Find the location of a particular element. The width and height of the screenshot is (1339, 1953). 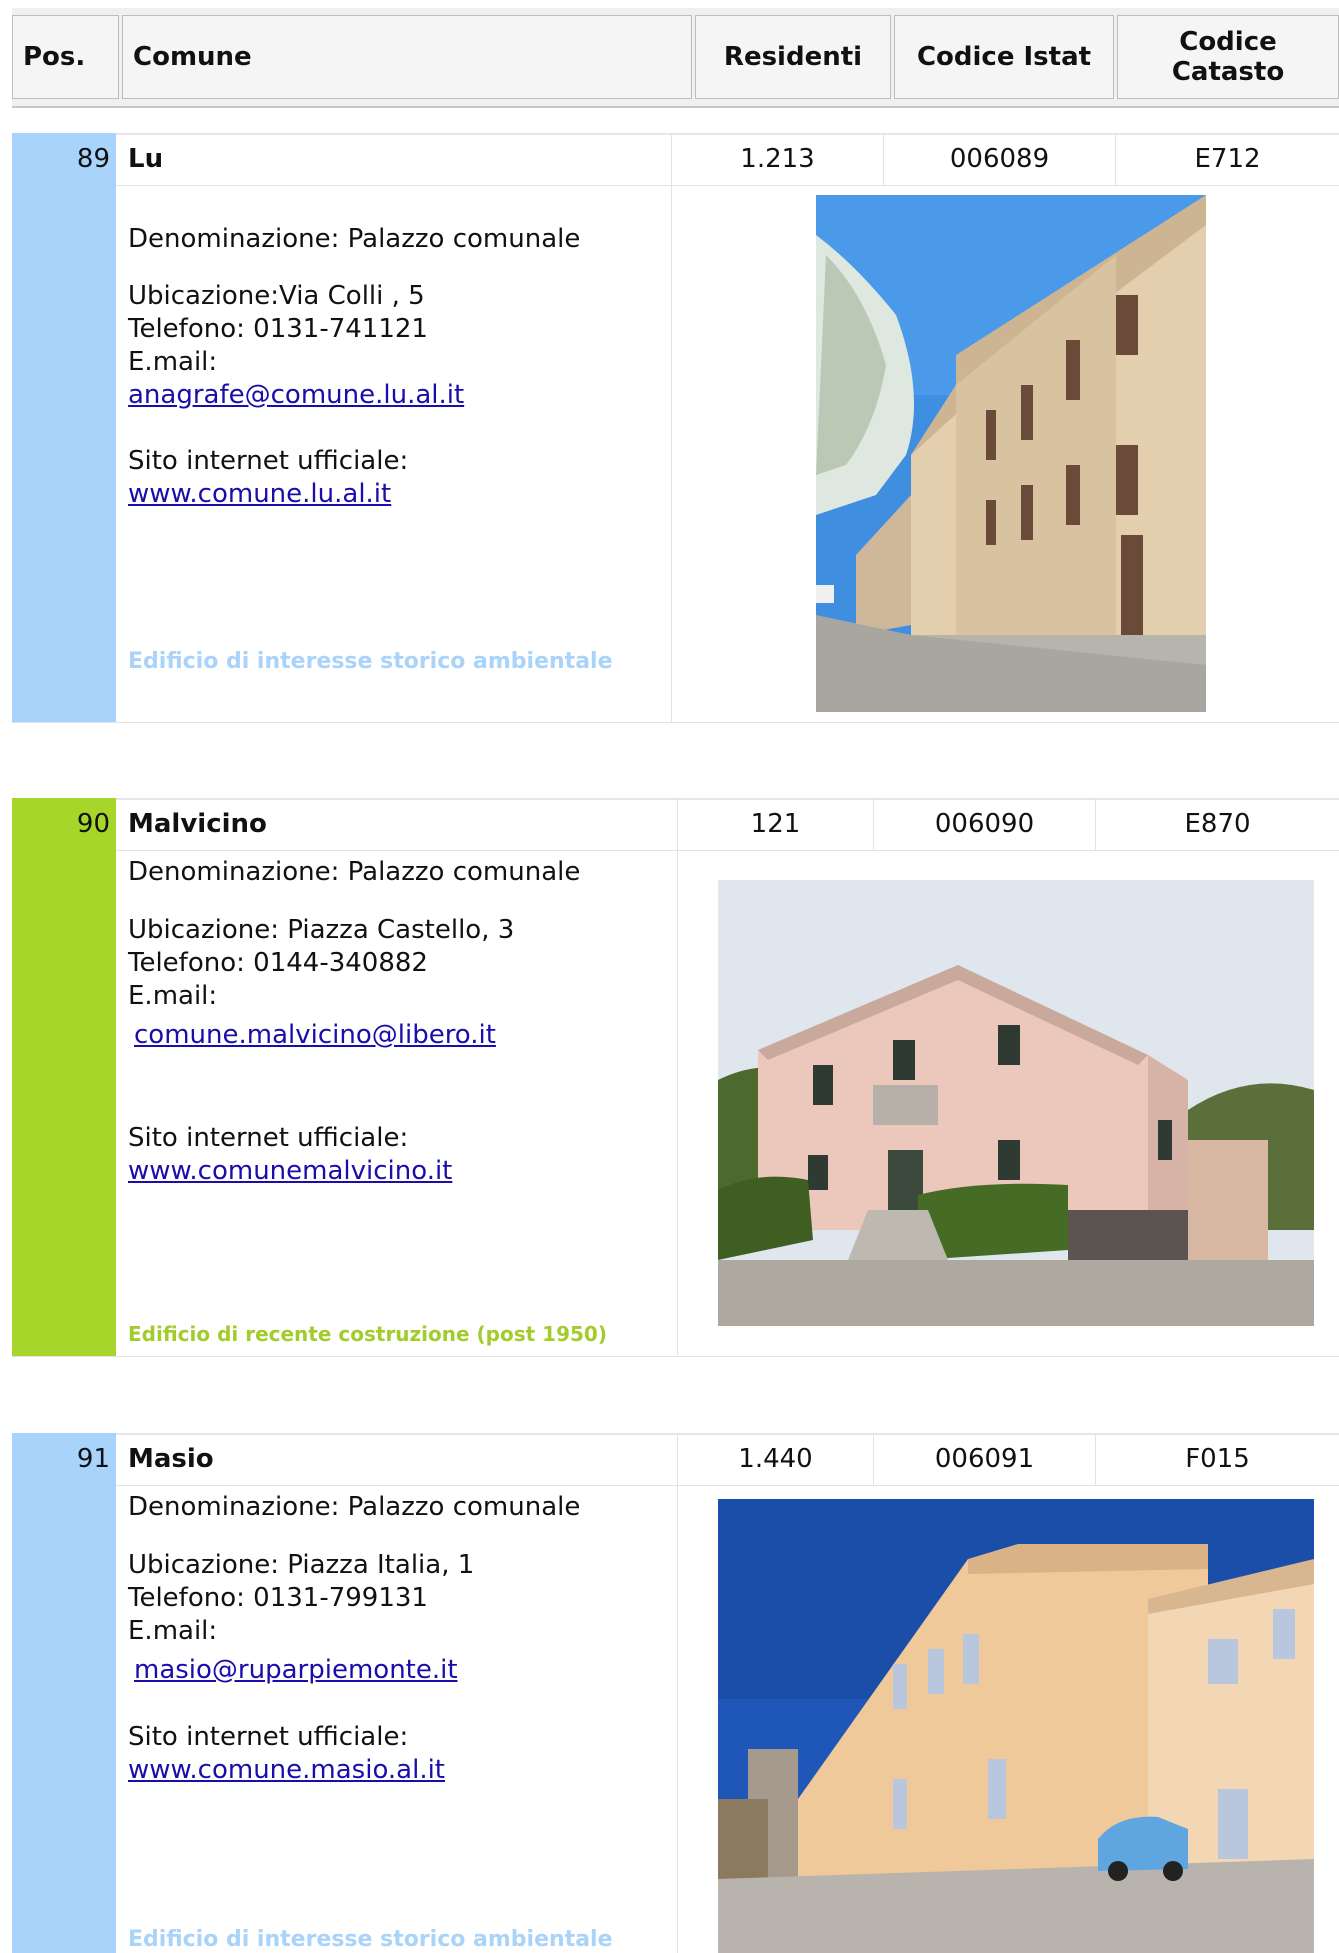

record-position: 91 is located at coordinates (93, 1459).